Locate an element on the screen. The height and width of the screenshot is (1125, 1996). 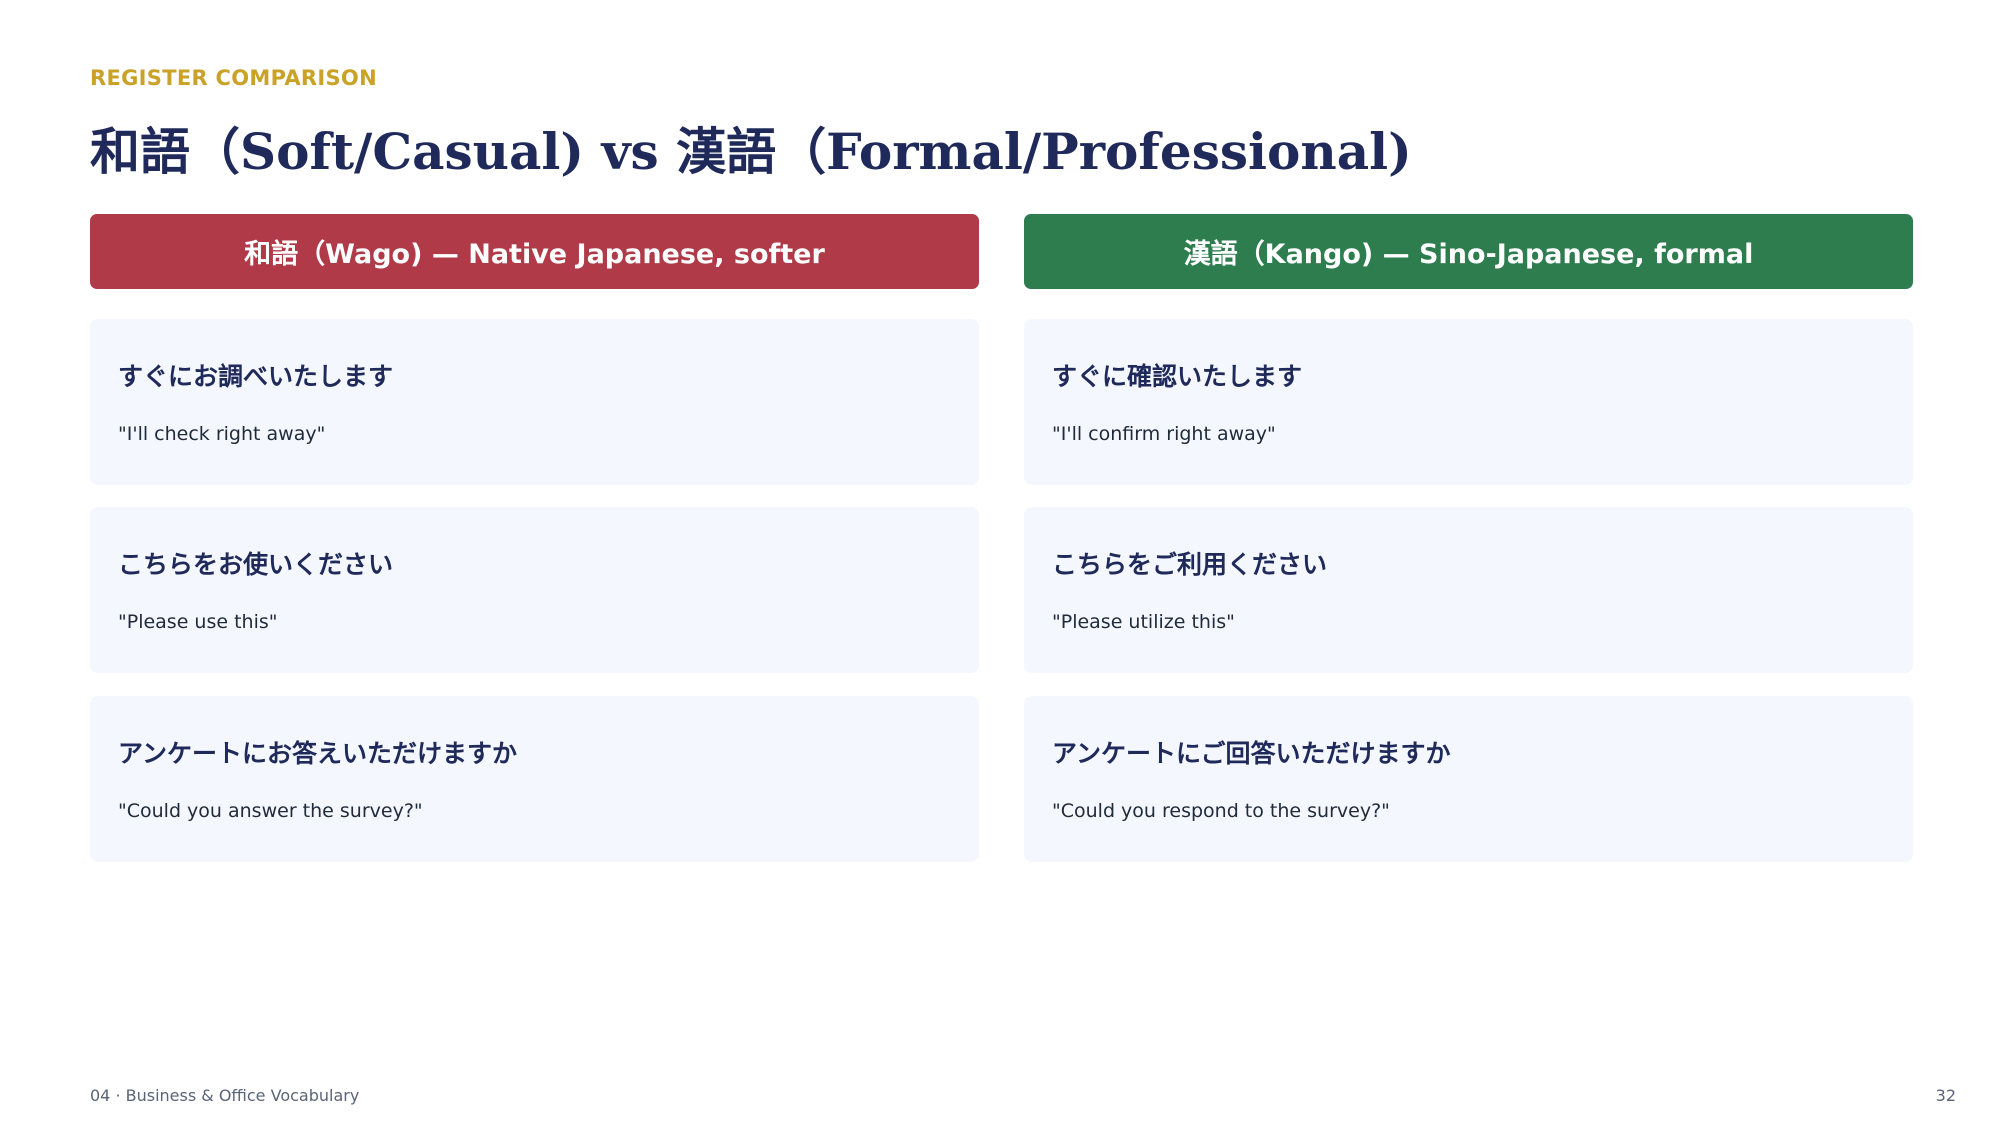
wago-example-card: すぐにお調べいたします "I'll check right away" is located at coordinates (534, 402).